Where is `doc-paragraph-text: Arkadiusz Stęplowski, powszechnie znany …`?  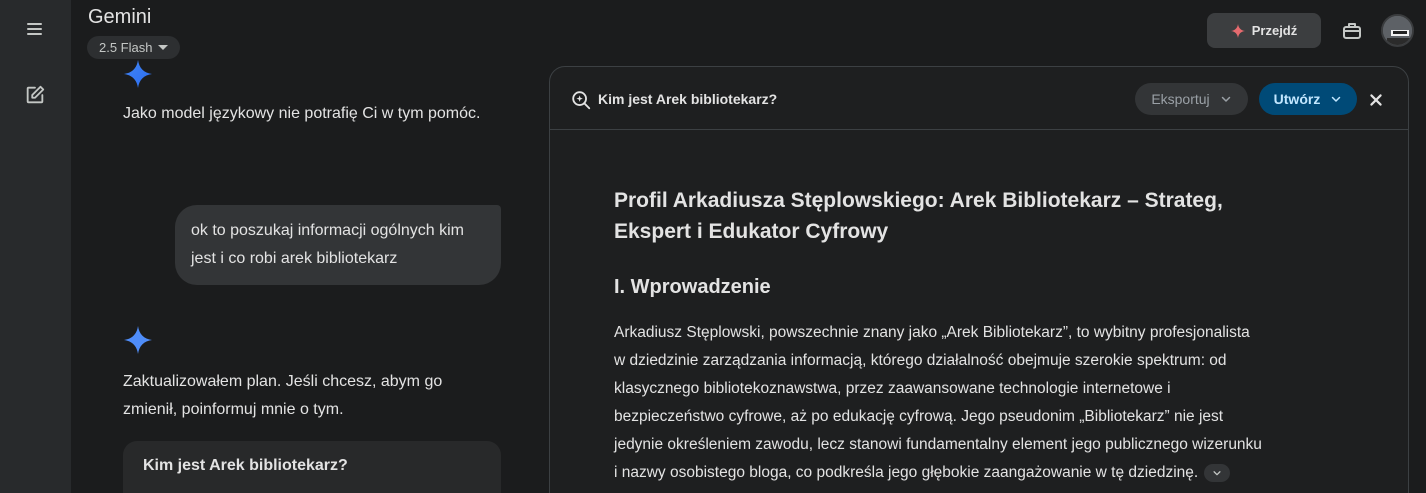
doc-paragraph-text: Arkadiusz Stęplowski, powszechnie znany … is located at coordinates (938, 402).